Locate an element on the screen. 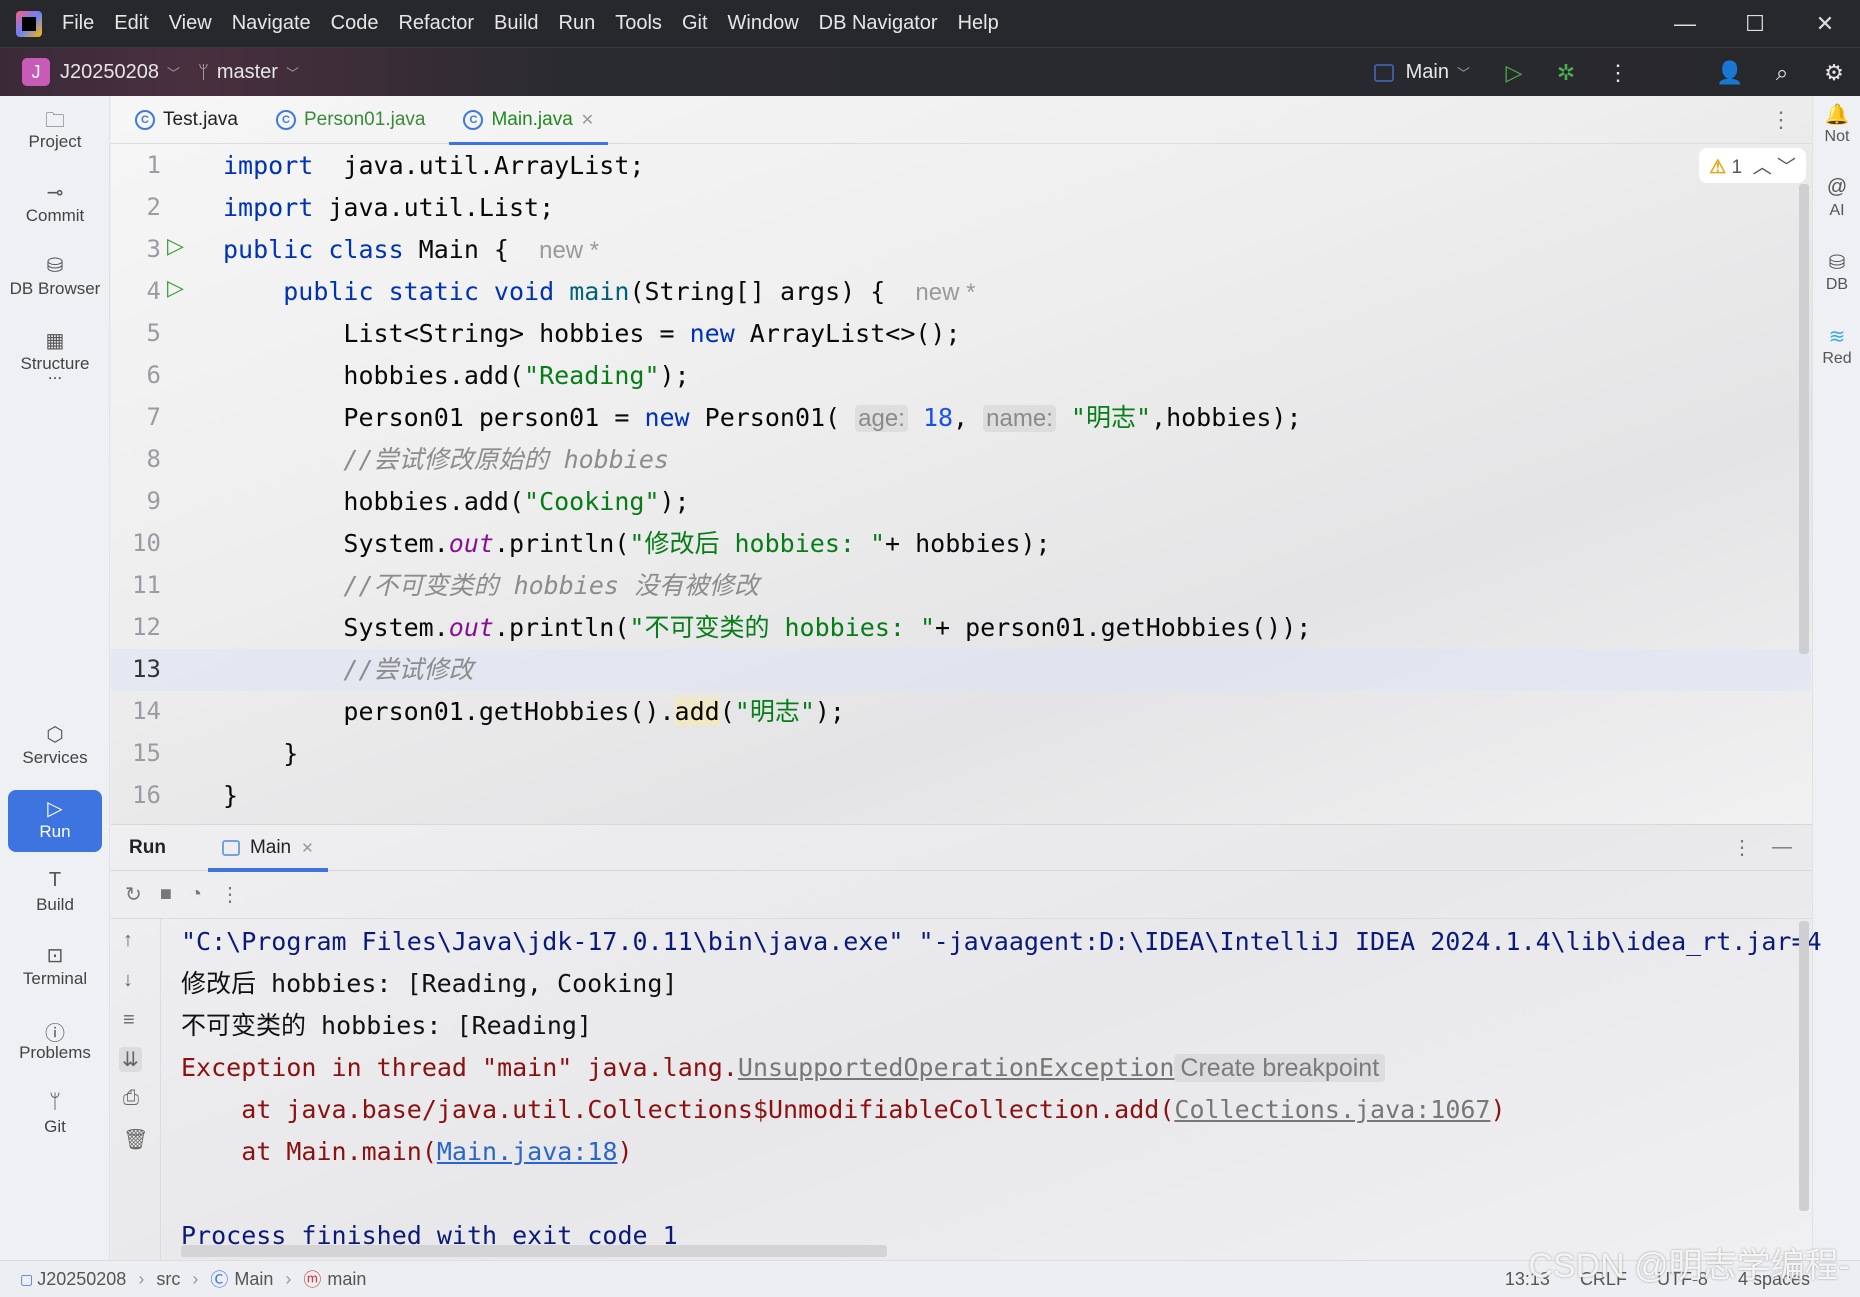 The width and height of the screenshot is (1860, 1297). run-tab-main: Main ✕ is located at coordinates (267, 848).